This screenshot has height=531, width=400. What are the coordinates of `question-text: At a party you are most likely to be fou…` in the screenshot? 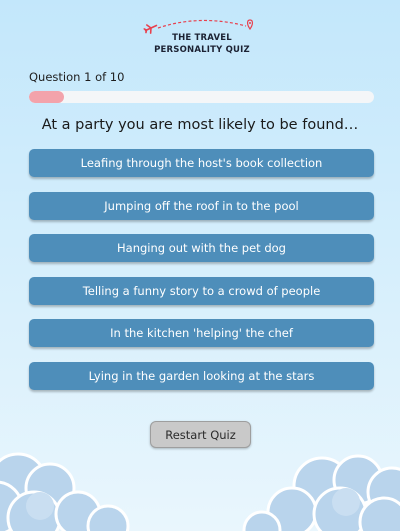 It's located at (200, 125).